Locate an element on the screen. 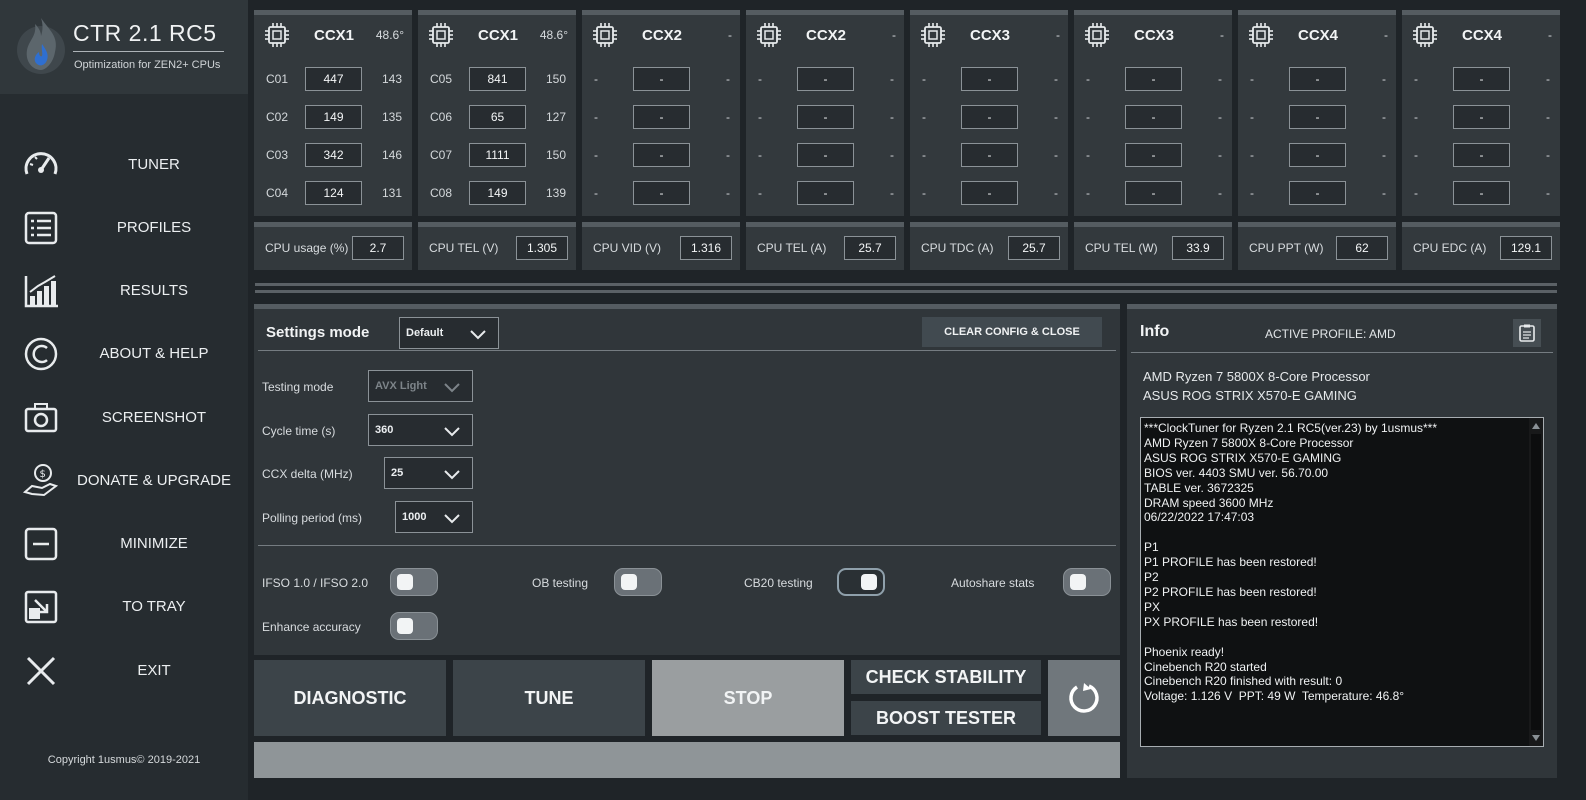 The height and width of the screenshot is (800, 1586). nav-minimize-label: MINIMIZE is located at coordinates (154, 543).